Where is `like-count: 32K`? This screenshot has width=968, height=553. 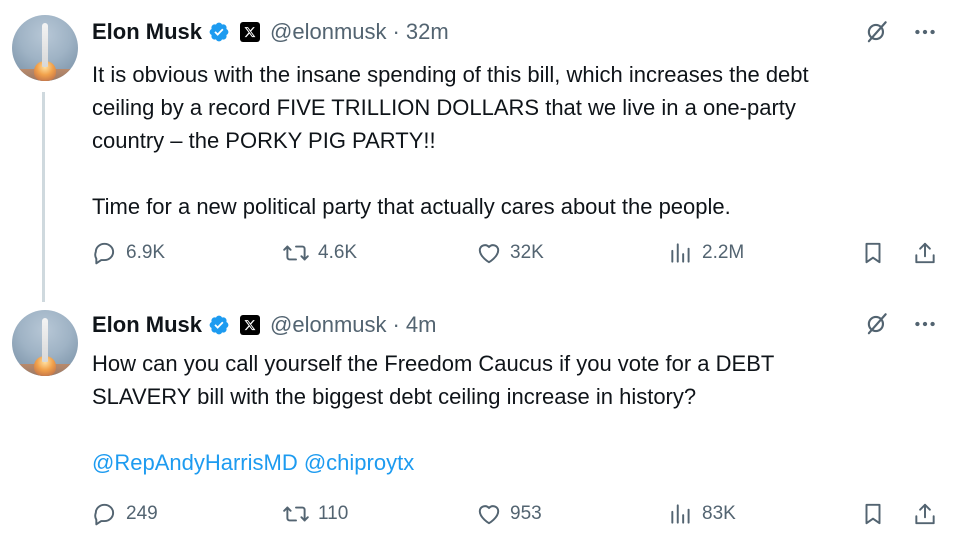 like-count: 32K is located at coordinates (527, 252).